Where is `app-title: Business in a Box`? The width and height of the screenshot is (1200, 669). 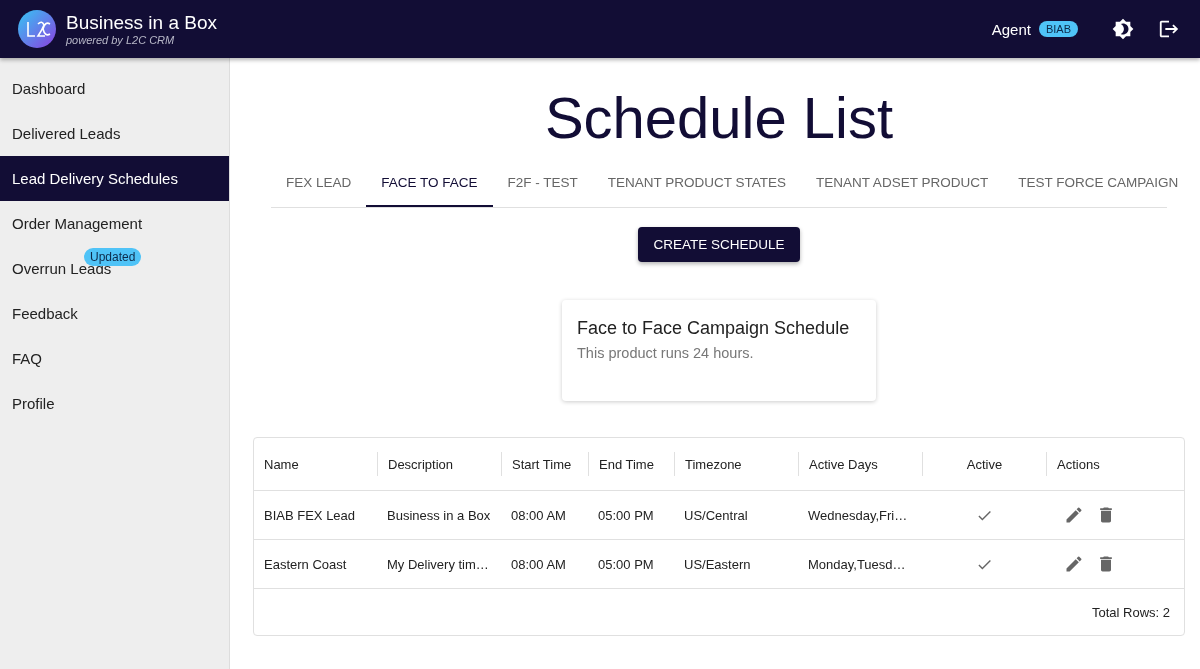
app-title: Business in a Box is located at coordinates (142, 23).